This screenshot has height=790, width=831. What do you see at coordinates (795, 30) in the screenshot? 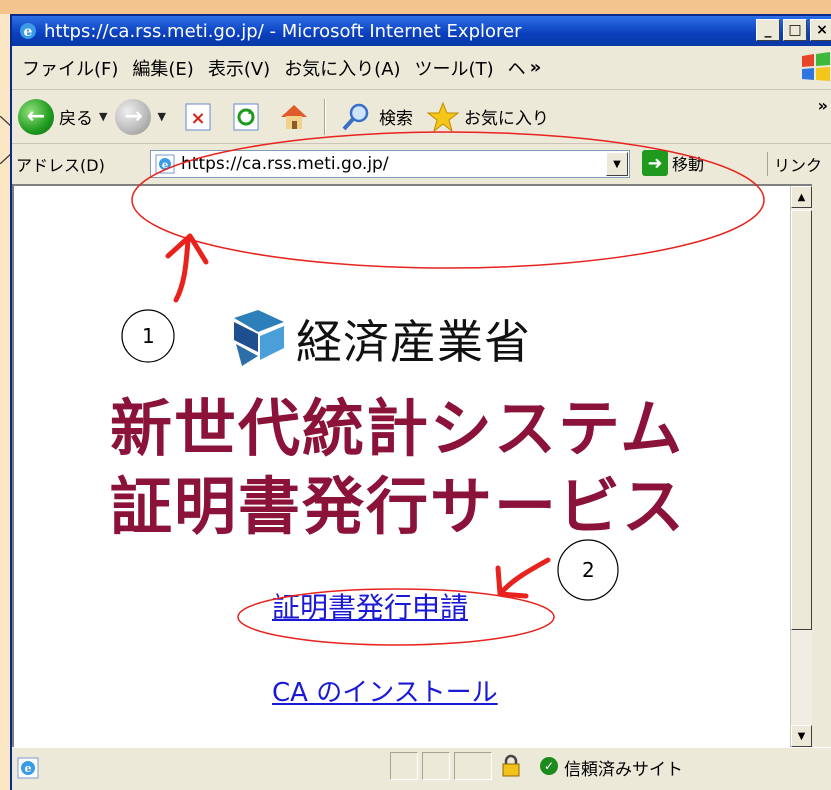
I see `maximize-button: □` at bounding box center [795, 30].